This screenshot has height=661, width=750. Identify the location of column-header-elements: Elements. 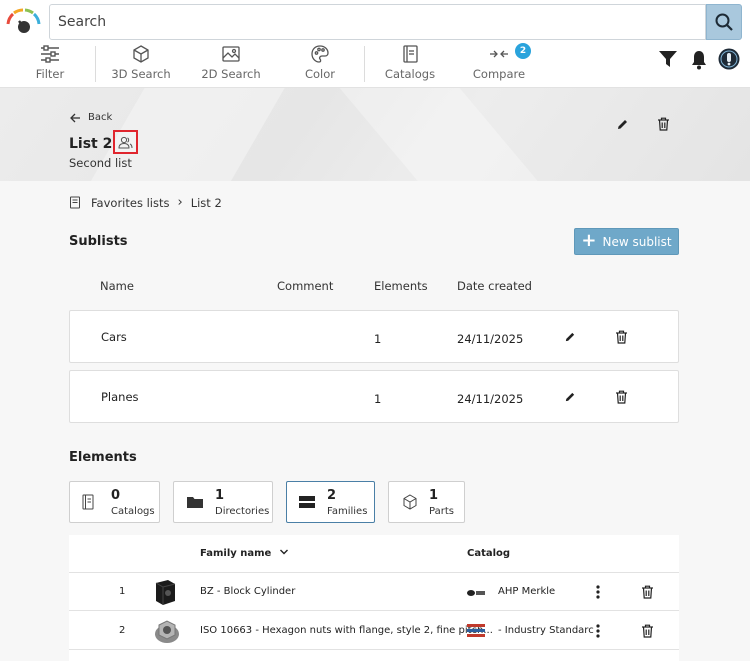
(401, 286).